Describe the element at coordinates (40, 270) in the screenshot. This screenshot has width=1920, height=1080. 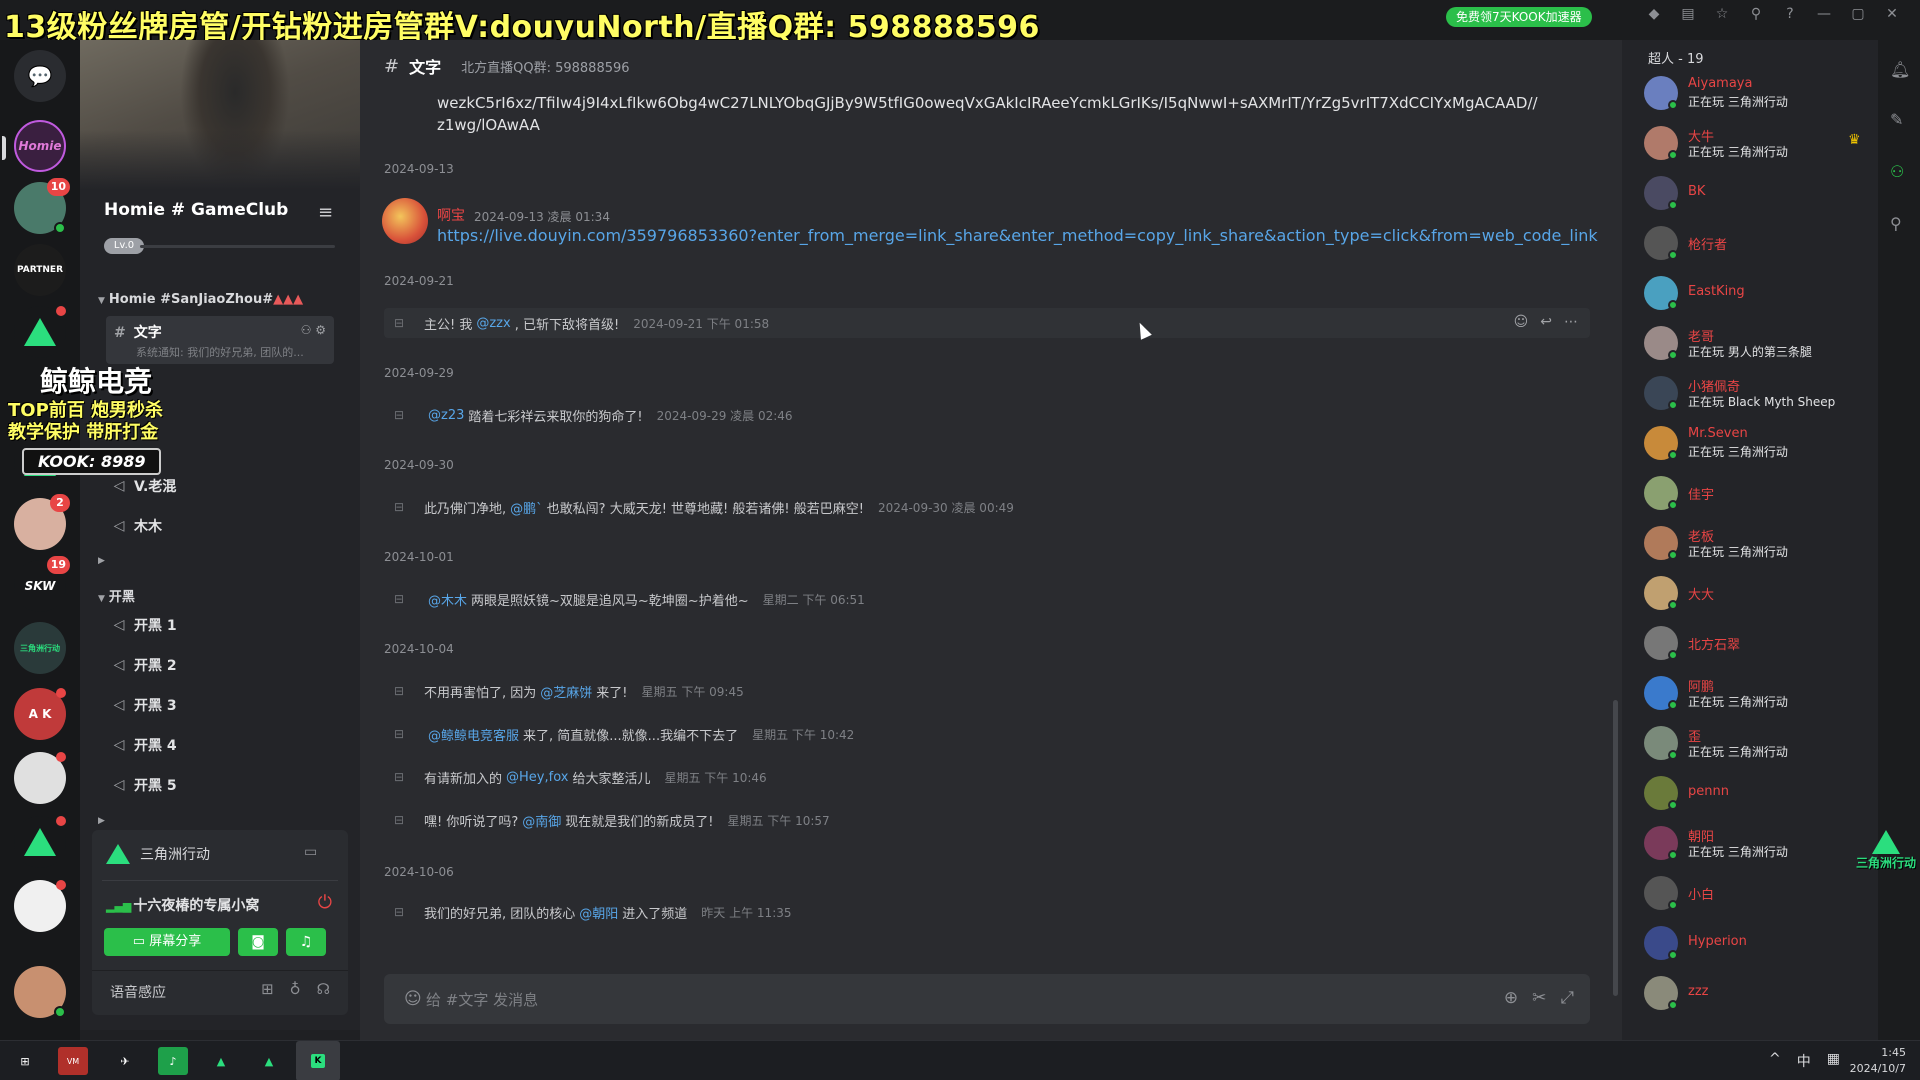
I see `server-partner: PARTNER` at that location.